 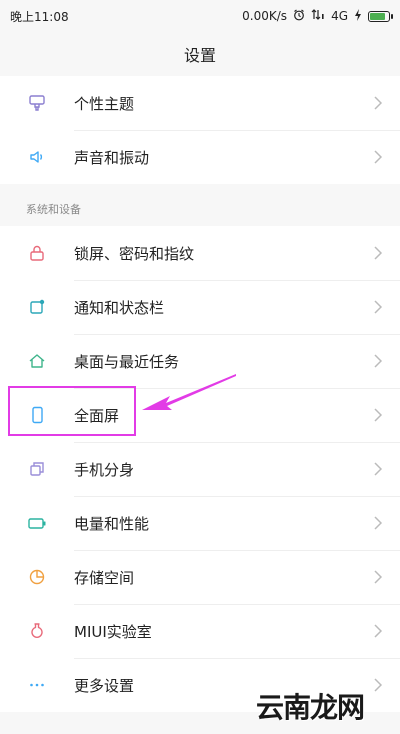 I want to click on settings-item-label: 声音和振动, so click(x=112, y=157).